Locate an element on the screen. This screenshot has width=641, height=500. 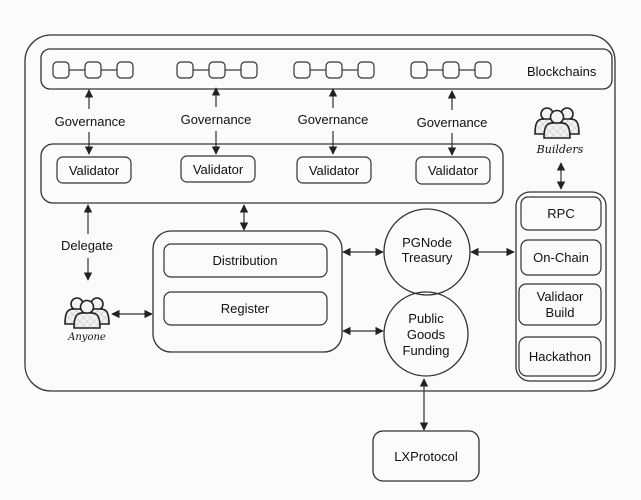
validator-label-2: Validator is located at coordinates (218, 169).